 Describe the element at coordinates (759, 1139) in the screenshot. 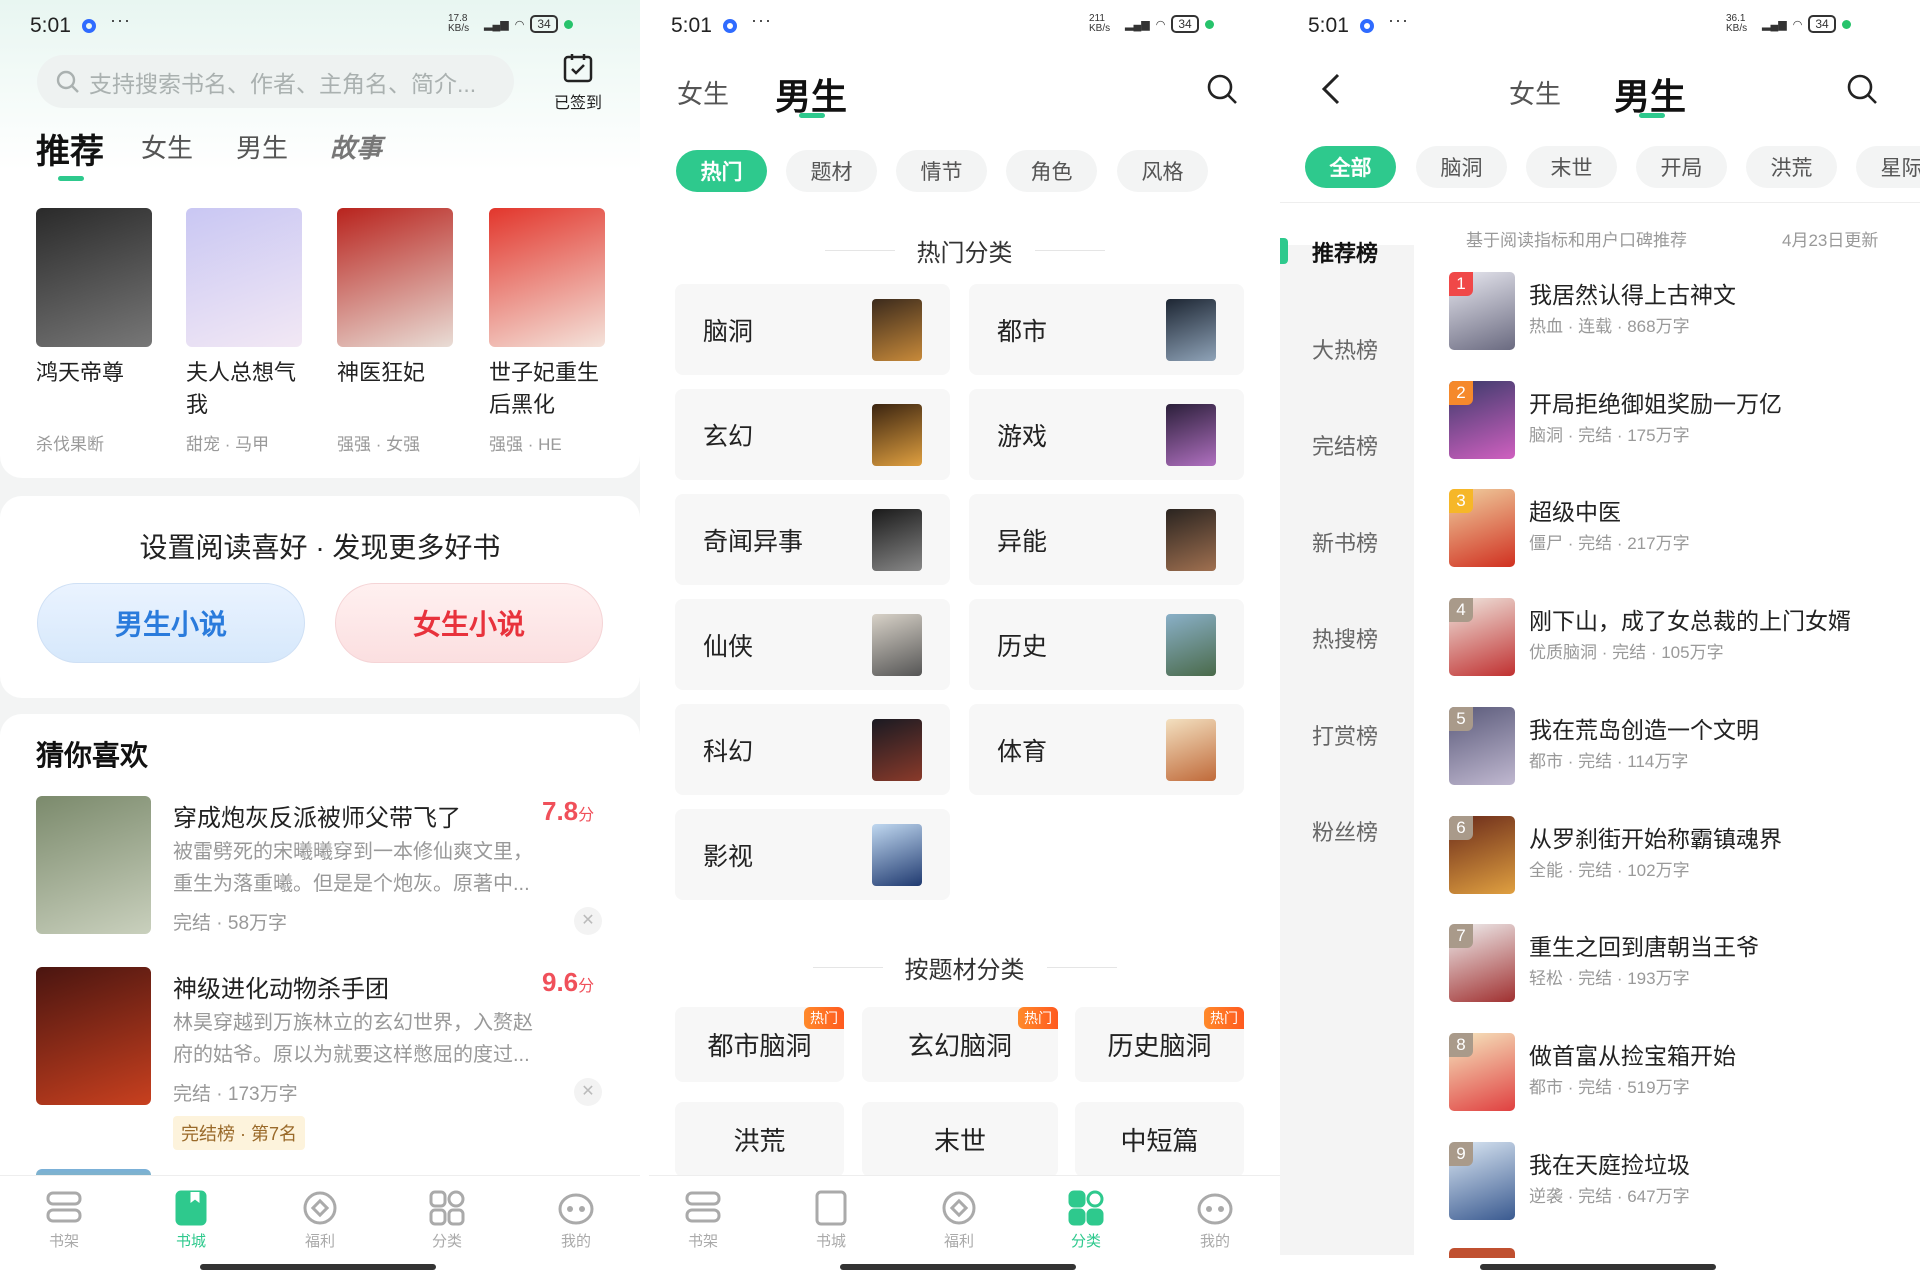

I see `topic-tile: 洪荒` at that location.